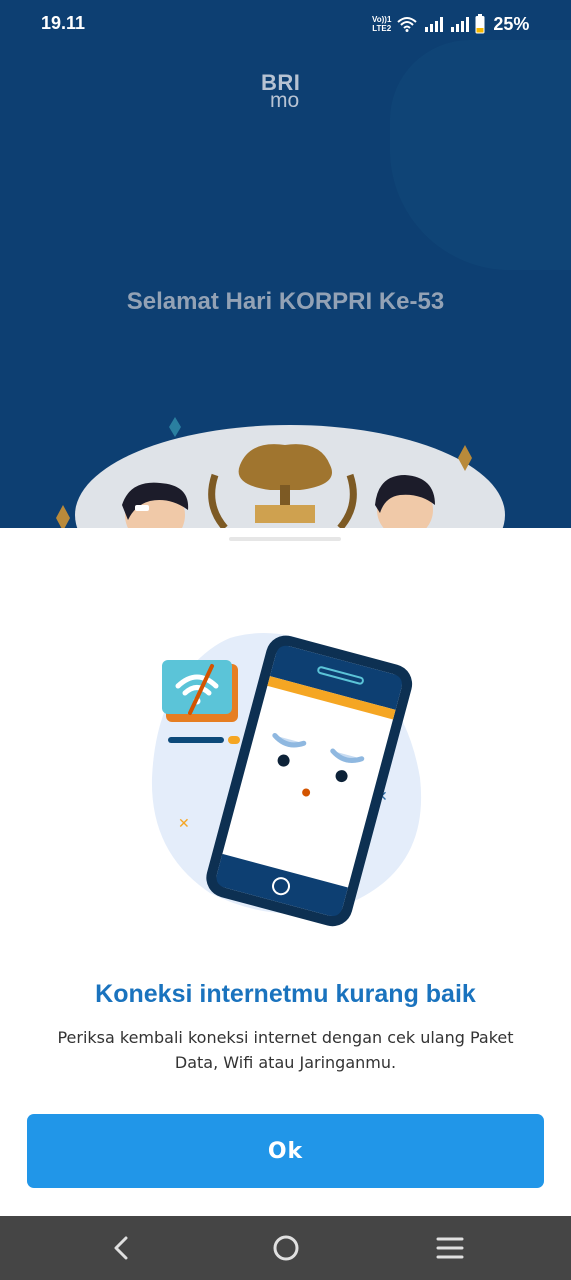  Describe the element at coordinates (285, 301) in the screenshot. I see `banner-title: Selamat Hari KORPRI Ke-53` at that location.